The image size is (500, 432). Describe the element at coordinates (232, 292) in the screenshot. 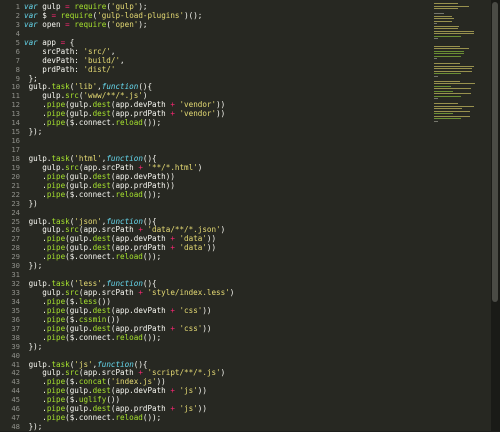

I see `code-token: )` at that location.